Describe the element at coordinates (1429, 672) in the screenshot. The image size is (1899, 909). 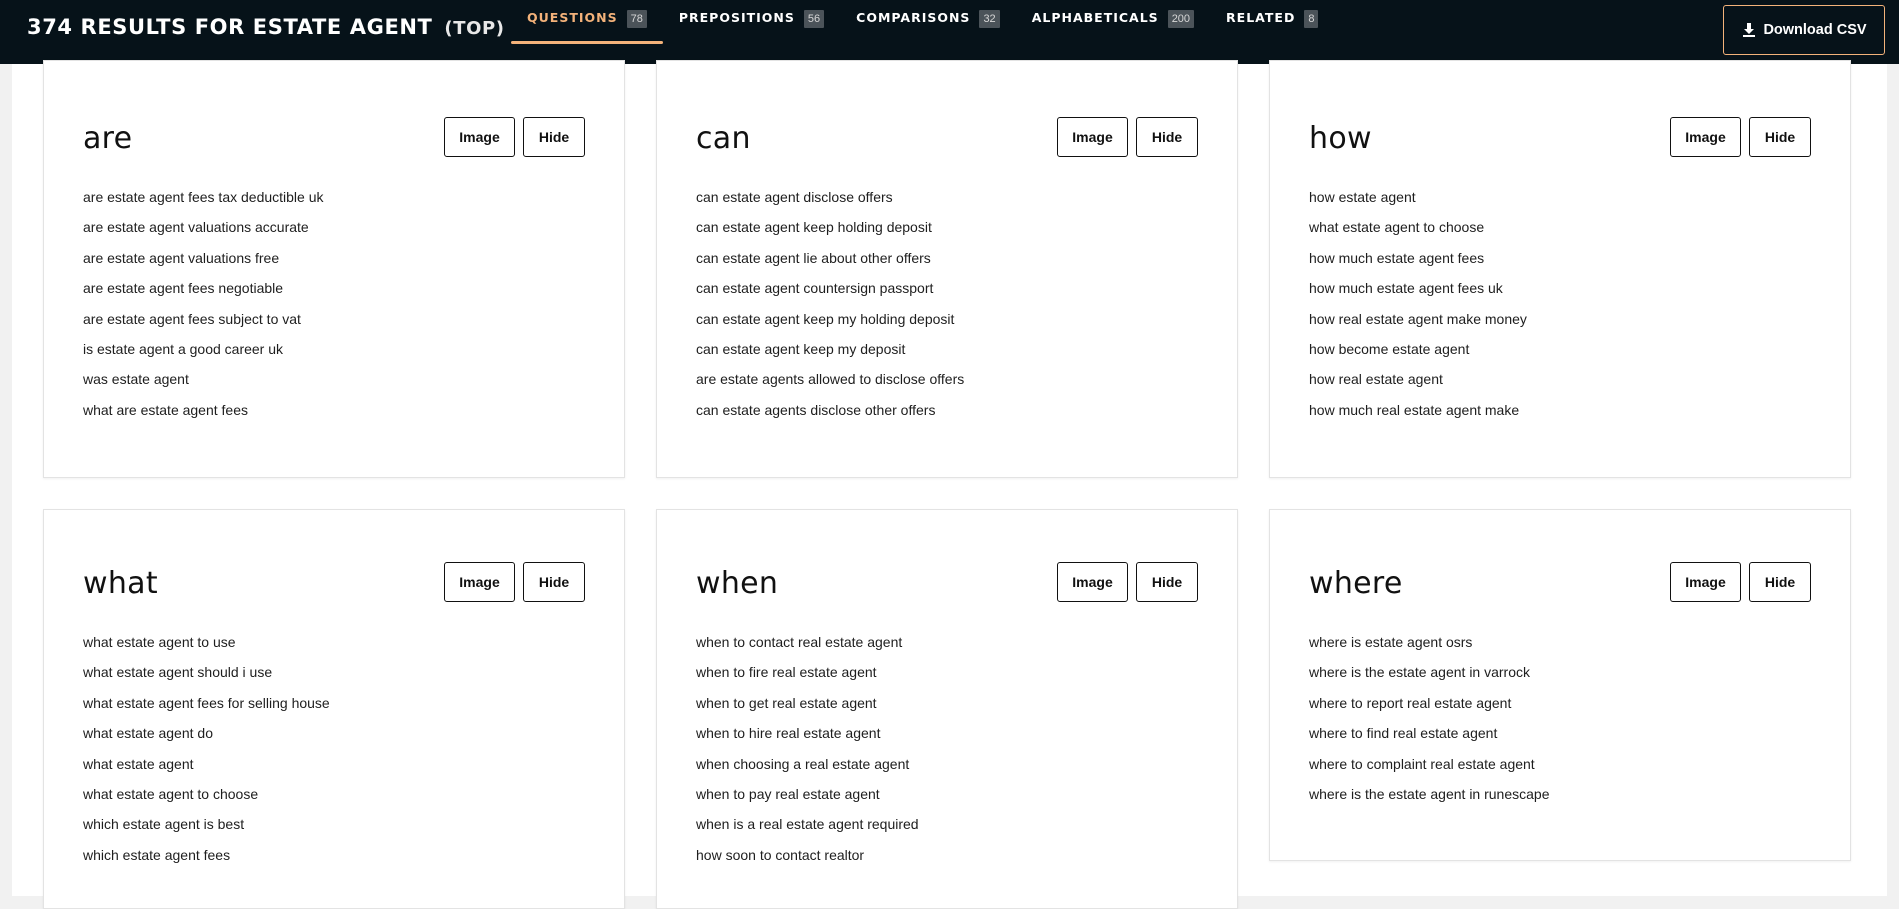
I see `list-item: where is the estate agent in varrock` at that location.